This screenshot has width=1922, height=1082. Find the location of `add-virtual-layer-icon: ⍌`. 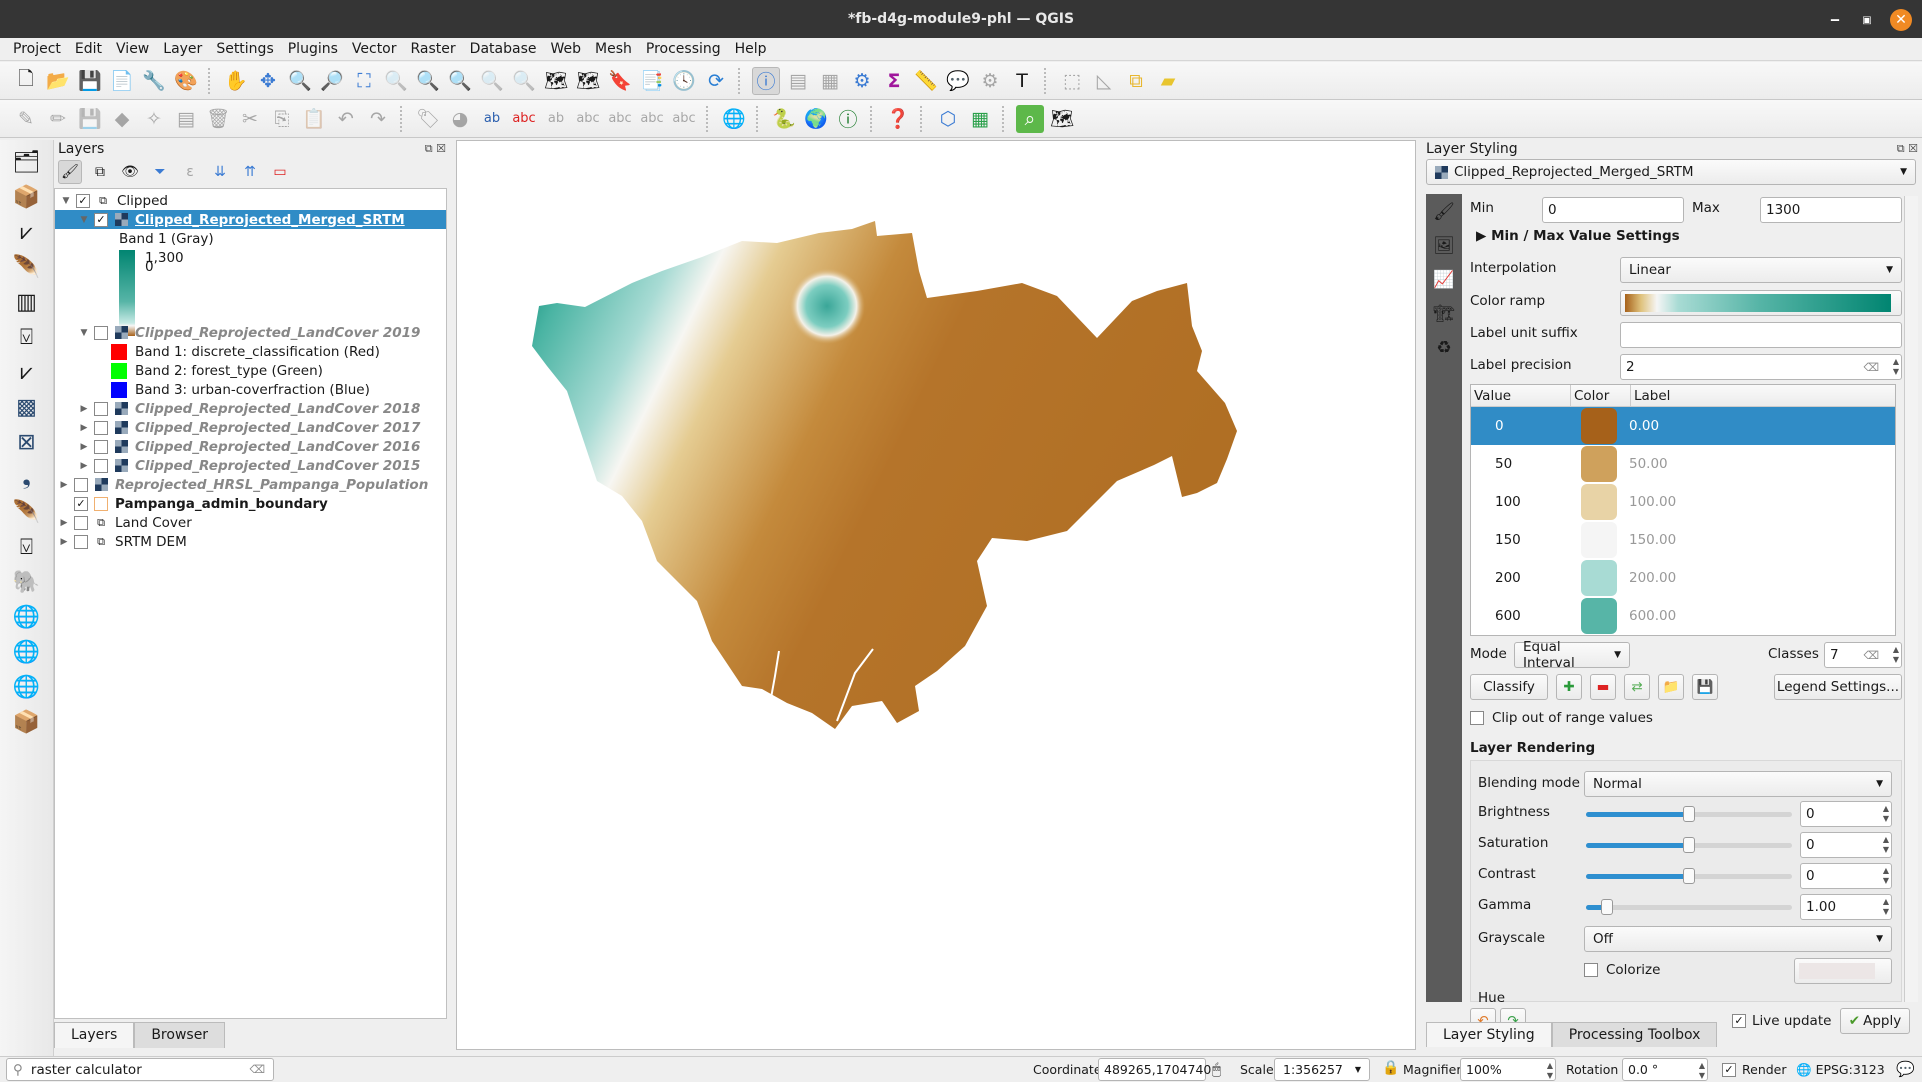

add-virtual-layer-icon: ⍌ is located at coordinates (27, 547).